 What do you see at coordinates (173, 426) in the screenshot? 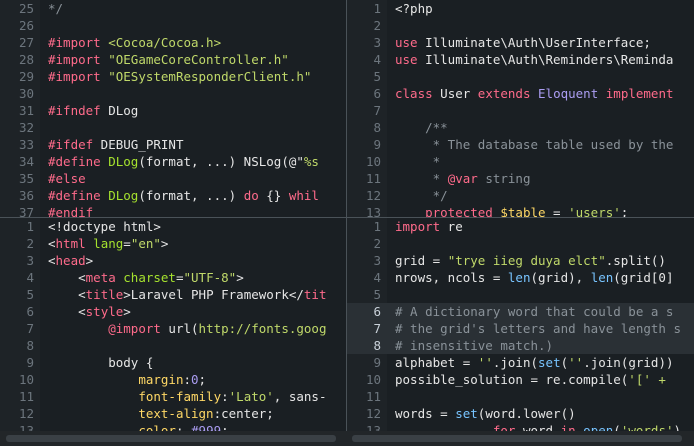
I see `code-line: 13 color: #999;` at bounding box center [173, 426].